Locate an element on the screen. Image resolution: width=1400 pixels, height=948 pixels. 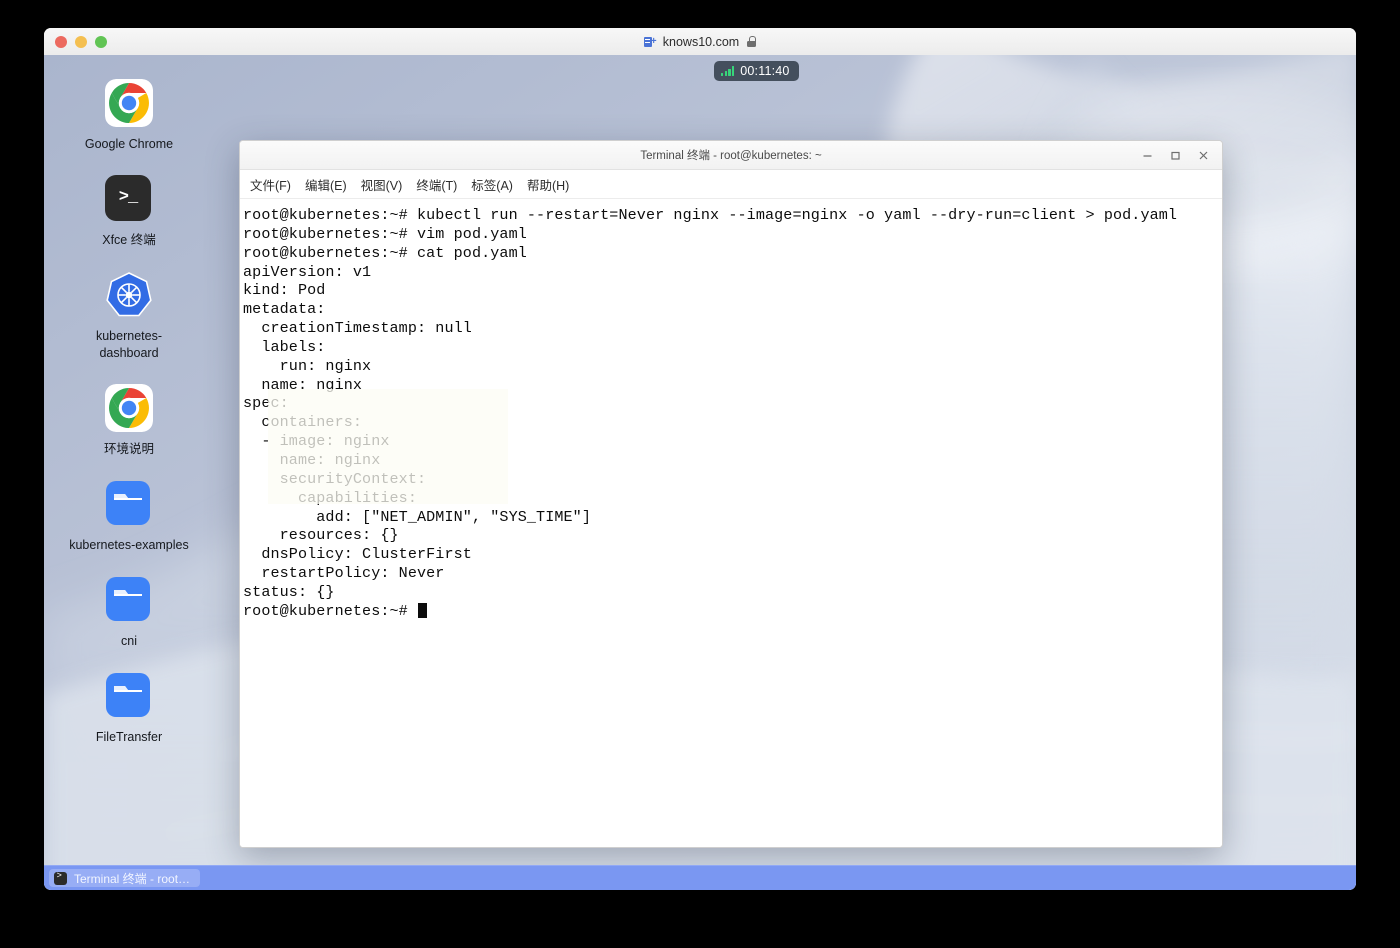
browser-titlebar: + knows10.com is located at coordinates (700, 42).